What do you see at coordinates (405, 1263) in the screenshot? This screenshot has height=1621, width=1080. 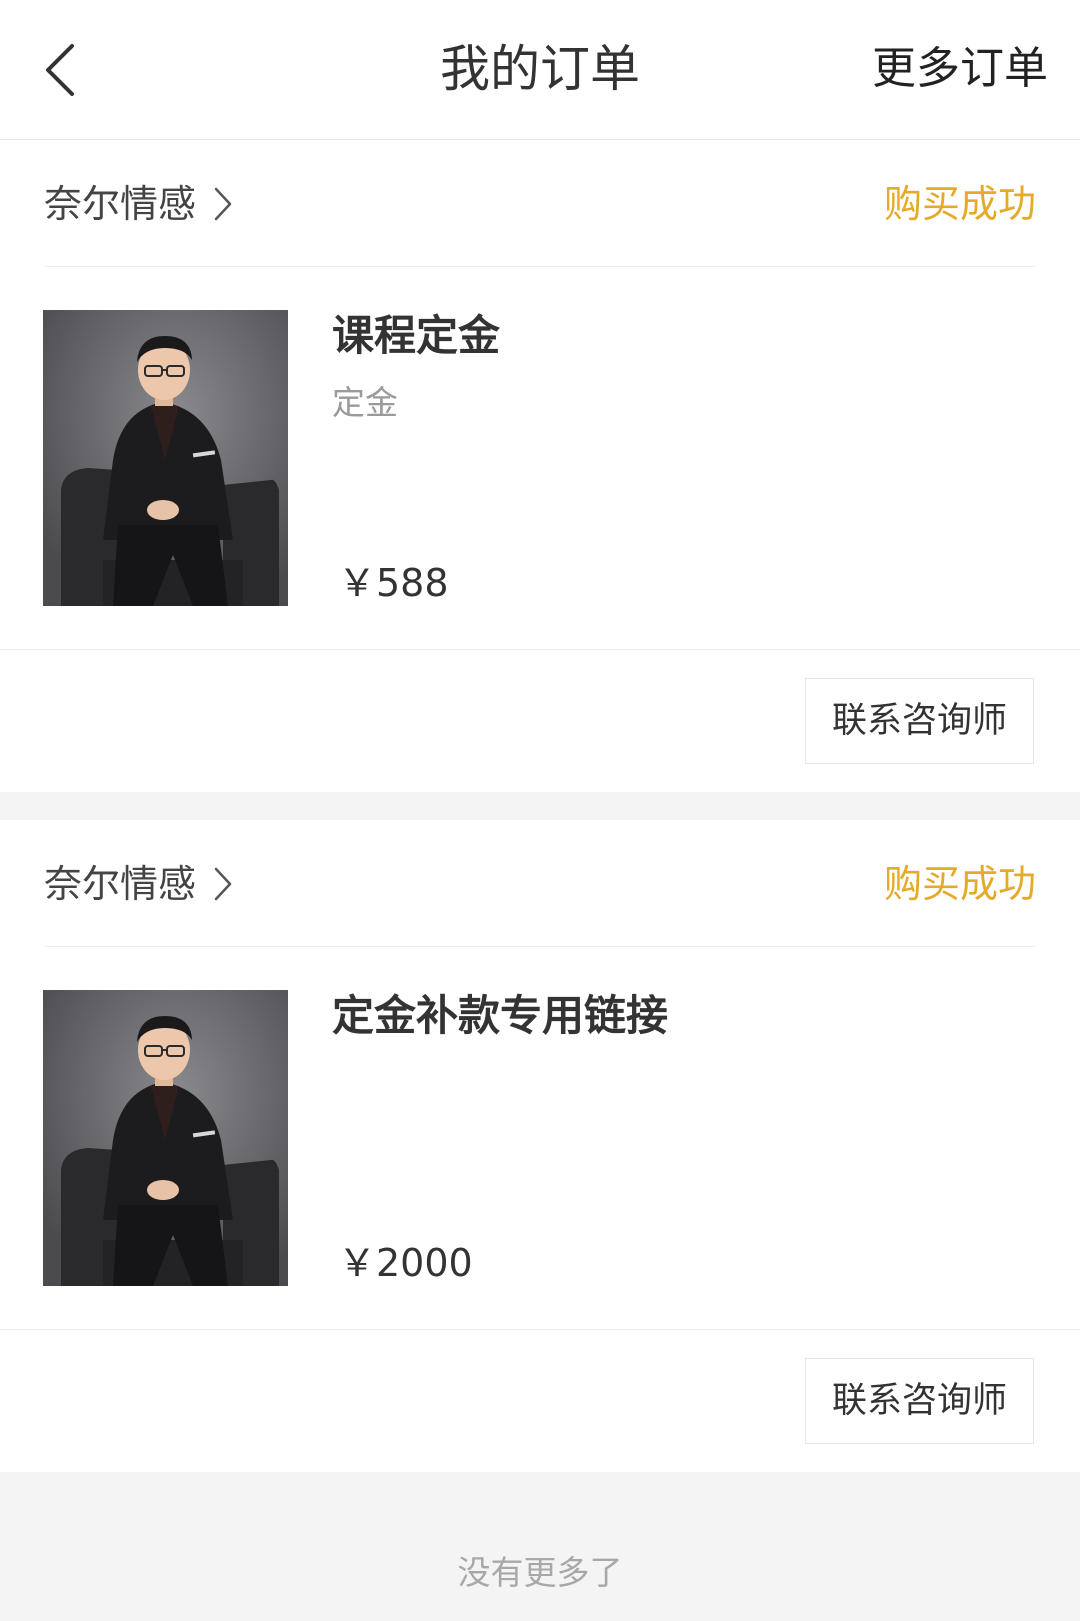 I see `product-price: ￥2000` at bounding box center [405, 1263].